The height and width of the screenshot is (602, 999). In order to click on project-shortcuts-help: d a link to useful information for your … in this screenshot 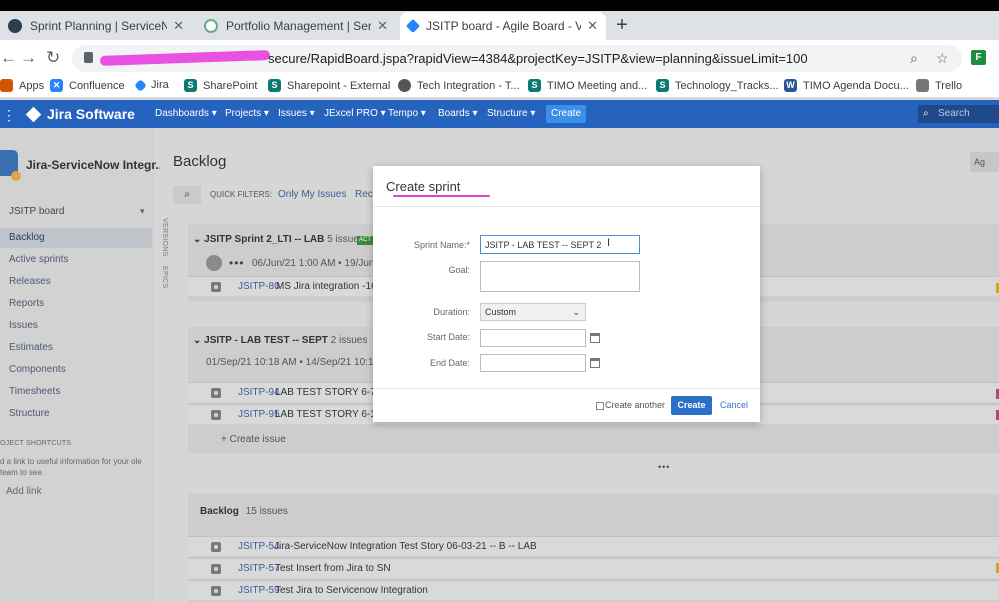, I will do `click(71, 467)`.